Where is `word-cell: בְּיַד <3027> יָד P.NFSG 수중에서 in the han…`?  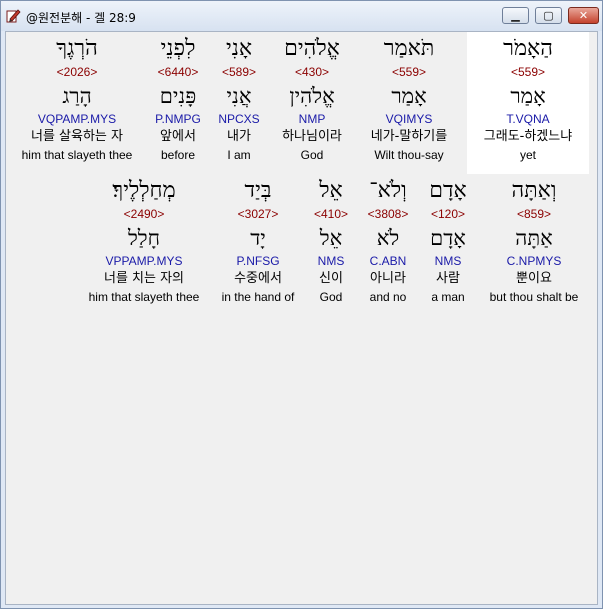
word-cell: בְּיַד <3027> יָד P.NFSG 수중에서 in the han… is located at coordinates (258, 245).